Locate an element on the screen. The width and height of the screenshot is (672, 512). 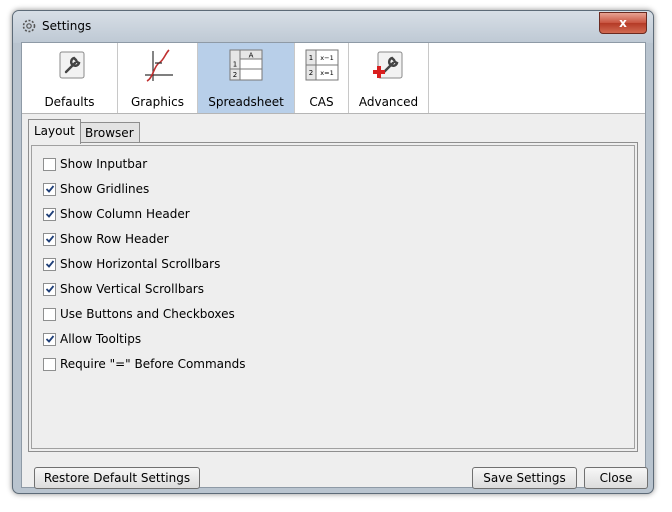
tool-graphics-label: Graphics is located at coordinates (157, 102).